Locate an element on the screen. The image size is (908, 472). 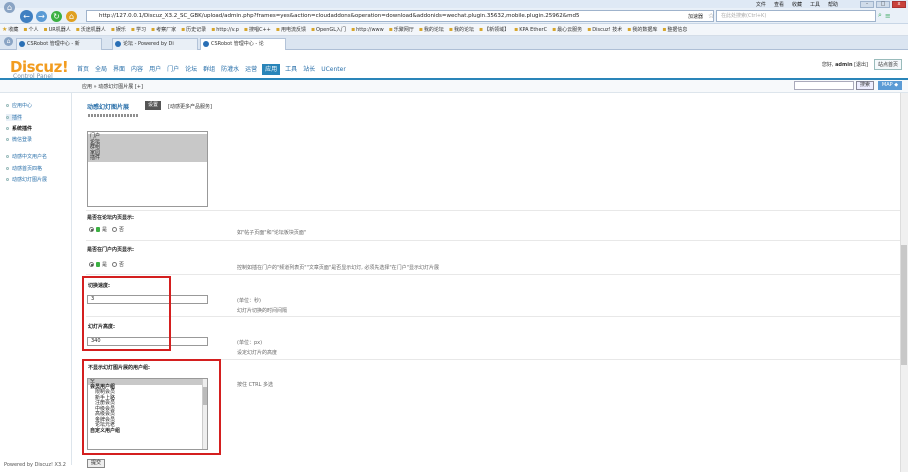
bookmark-item: ▪ 娱乐 is located at coordinates (118, 29).